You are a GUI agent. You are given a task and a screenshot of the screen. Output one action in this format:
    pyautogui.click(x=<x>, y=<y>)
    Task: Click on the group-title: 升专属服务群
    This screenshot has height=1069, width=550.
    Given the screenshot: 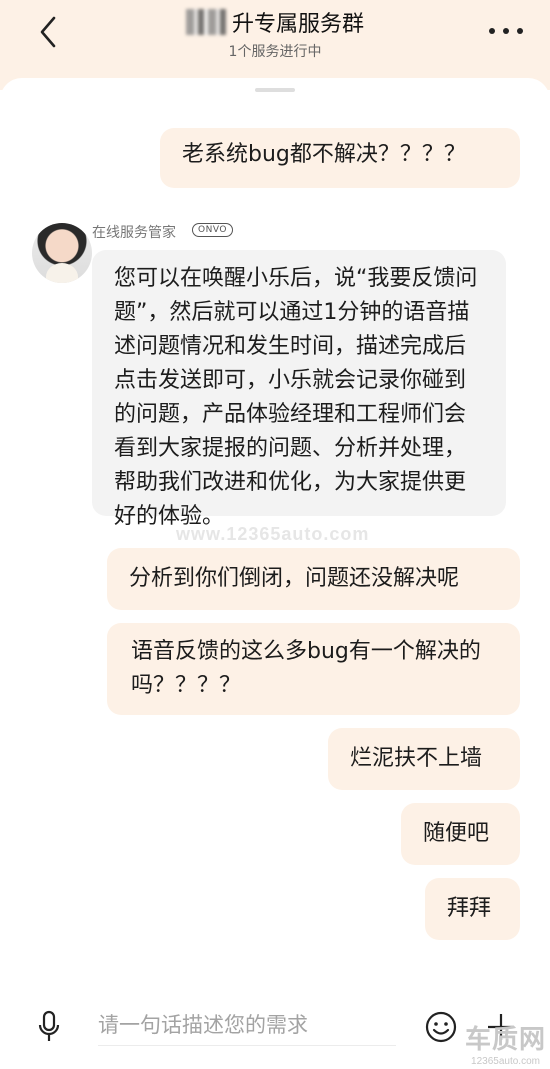 What is the action you would take?
    pyautogui.click(x=297, y=24)
    